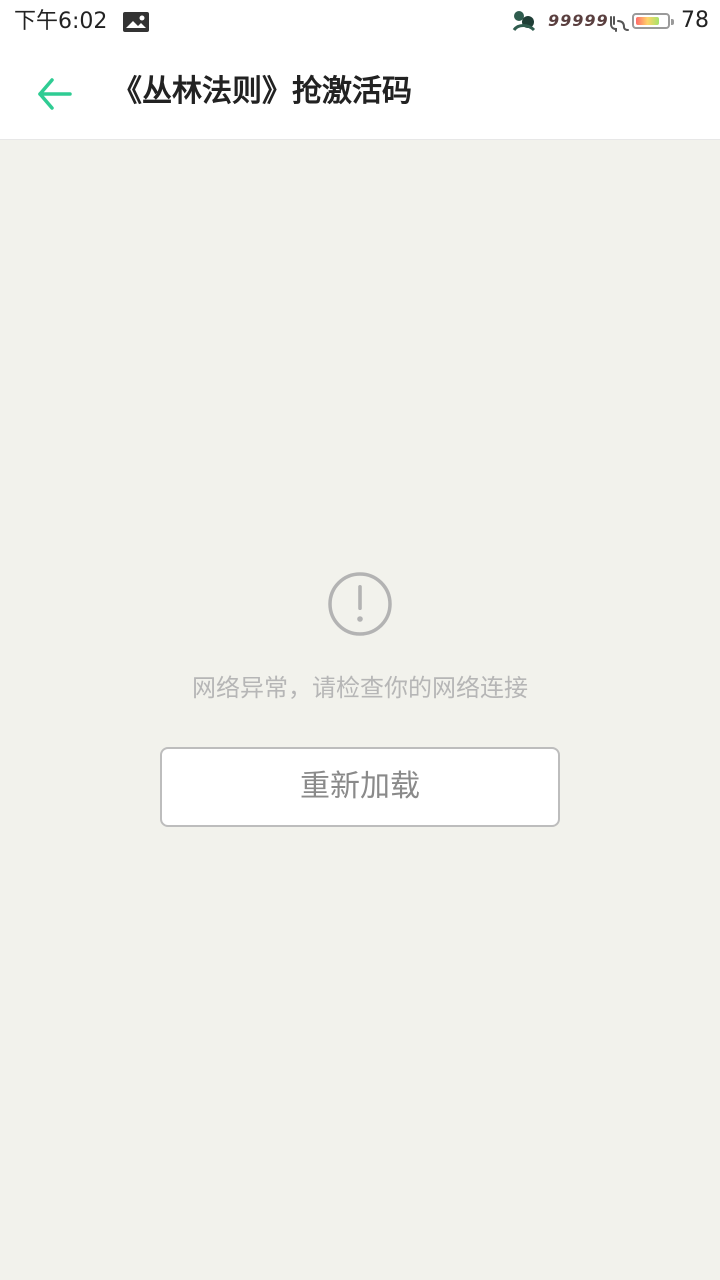  What do you see at coordinates (578, 20) in the screenshot?
I see `status-signal-text: 99999` at bounding box center [578, 20].